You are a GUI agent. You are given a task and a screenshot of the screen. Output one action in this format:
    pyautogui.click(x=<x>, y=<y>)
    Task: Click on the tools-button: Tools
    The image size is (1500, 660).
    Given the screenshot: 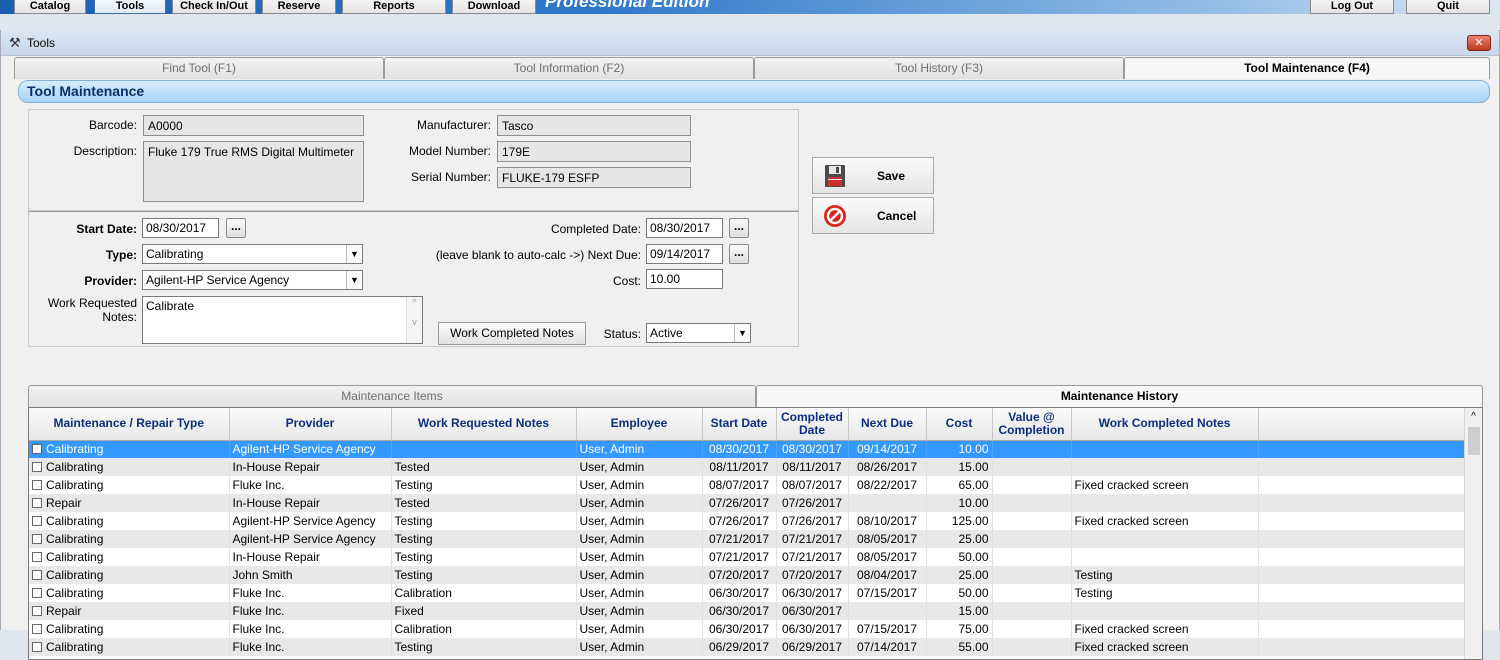 What is the action you would take?
    pyautogui.click(x=130, y=7)
    